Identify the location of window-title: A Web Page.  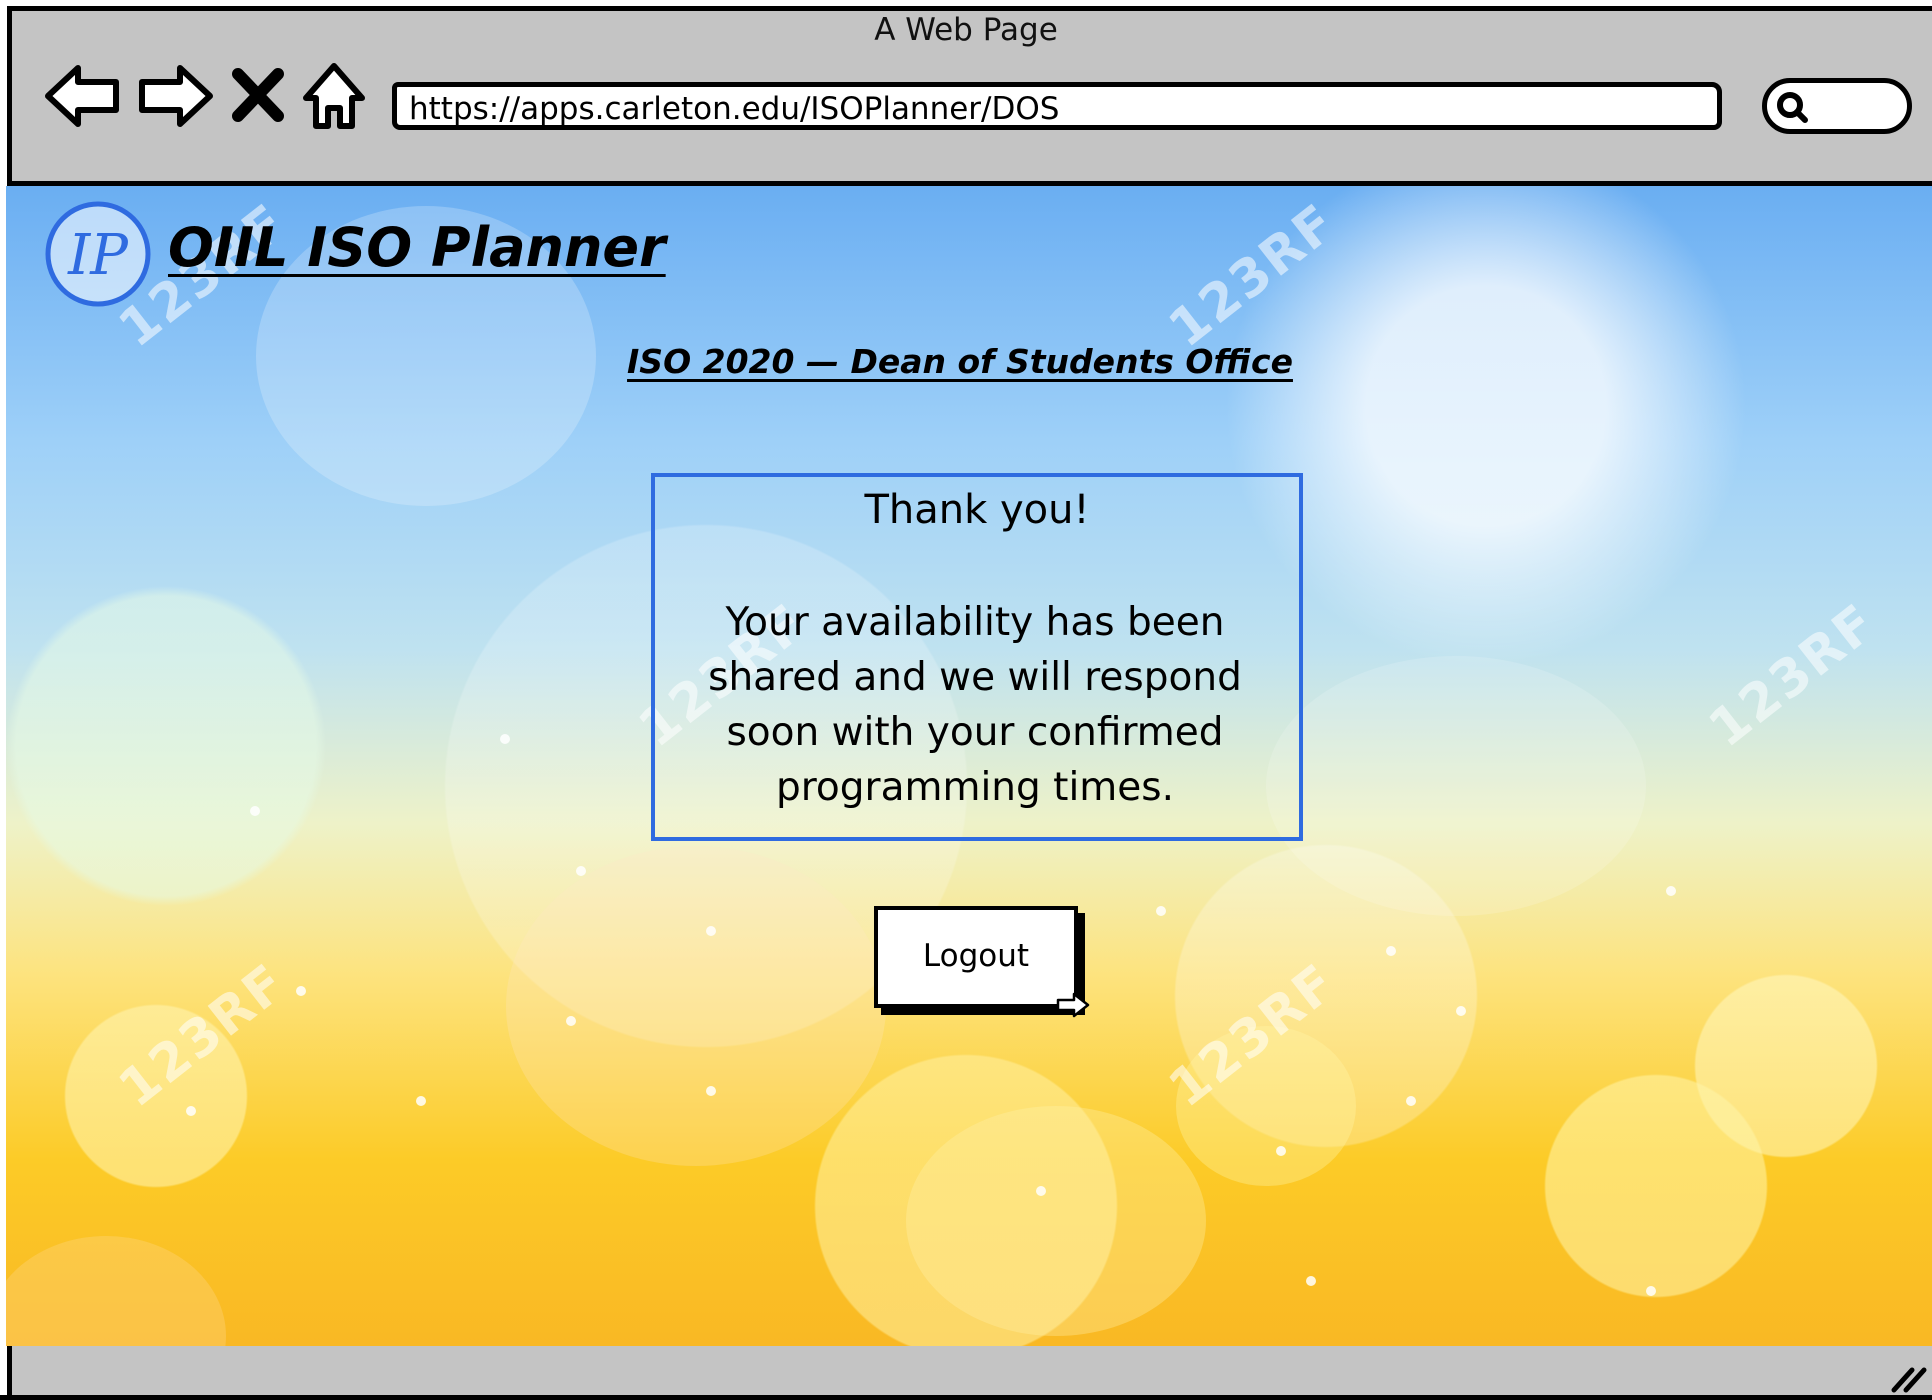
(966, 30).